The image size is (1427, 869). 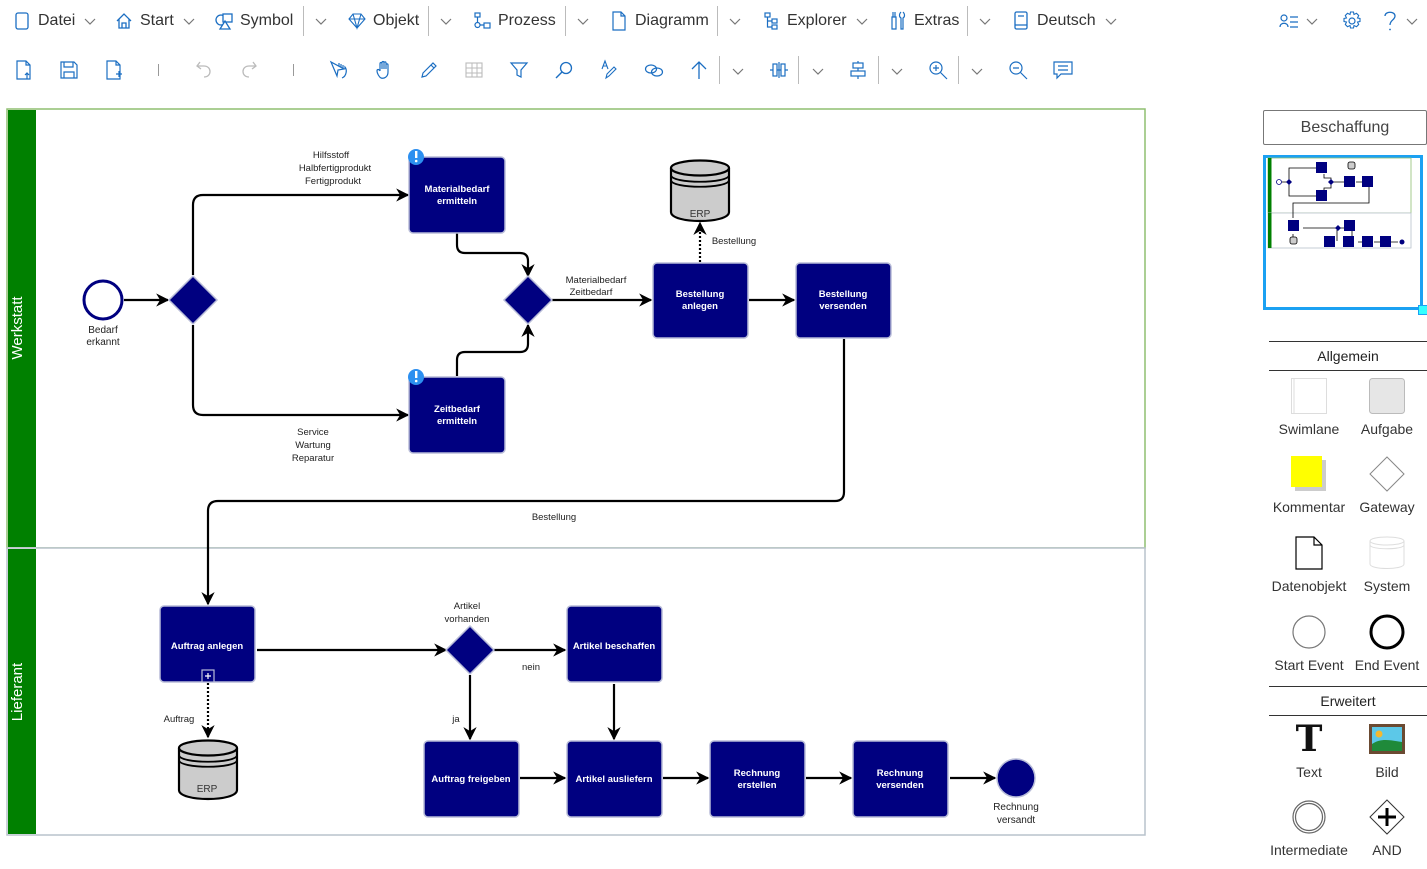 I want to click on hand-icon, so click(x=382, y=69).